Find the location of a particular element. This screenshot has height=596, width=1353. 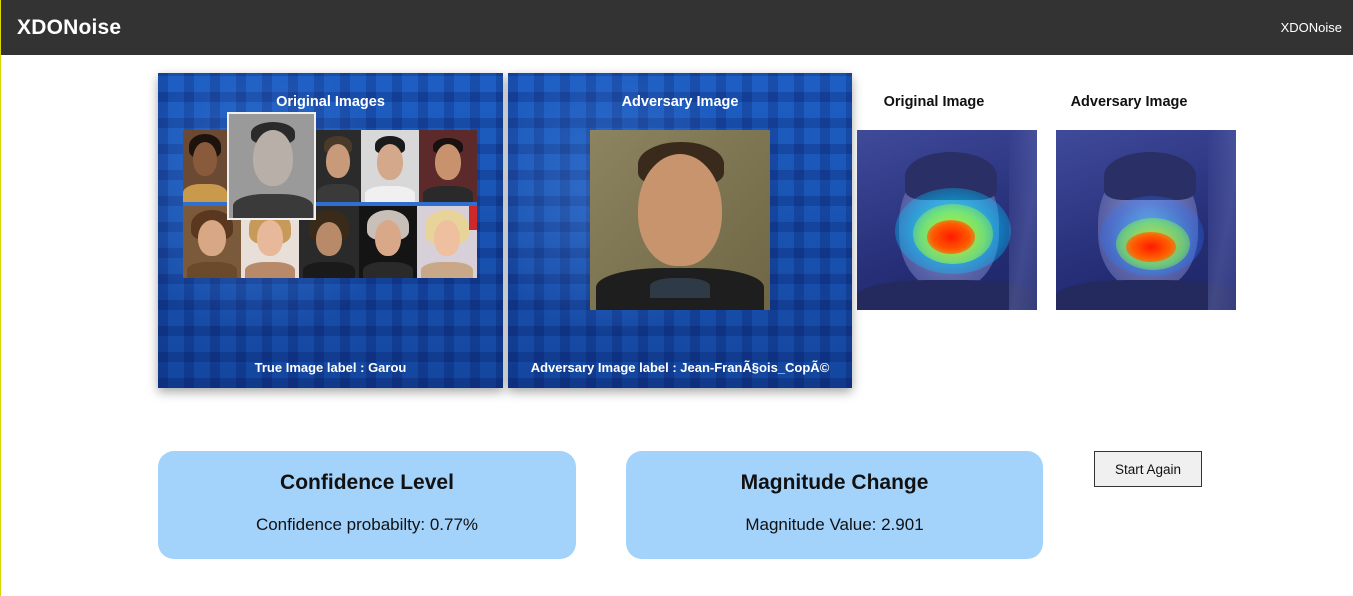

selected-original-face is located at coordinates (271, 166).